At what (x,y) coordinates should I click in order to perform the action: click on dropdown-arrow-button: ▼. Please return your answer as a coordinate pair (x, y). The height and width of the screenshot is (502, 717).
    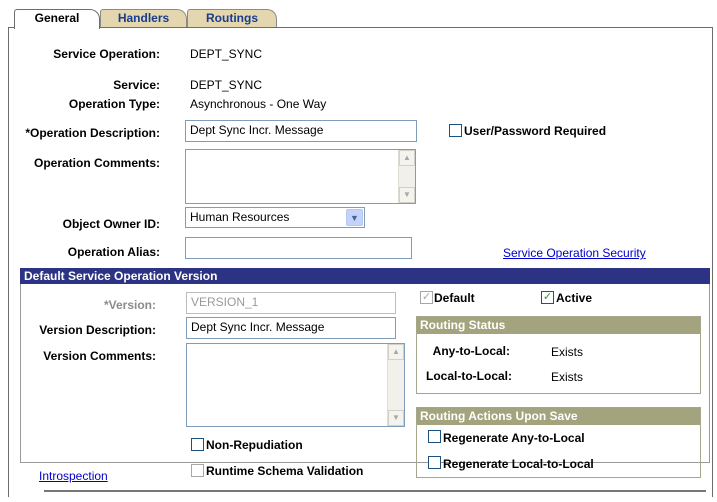
    Looking at the image, I should click on (354, 217).